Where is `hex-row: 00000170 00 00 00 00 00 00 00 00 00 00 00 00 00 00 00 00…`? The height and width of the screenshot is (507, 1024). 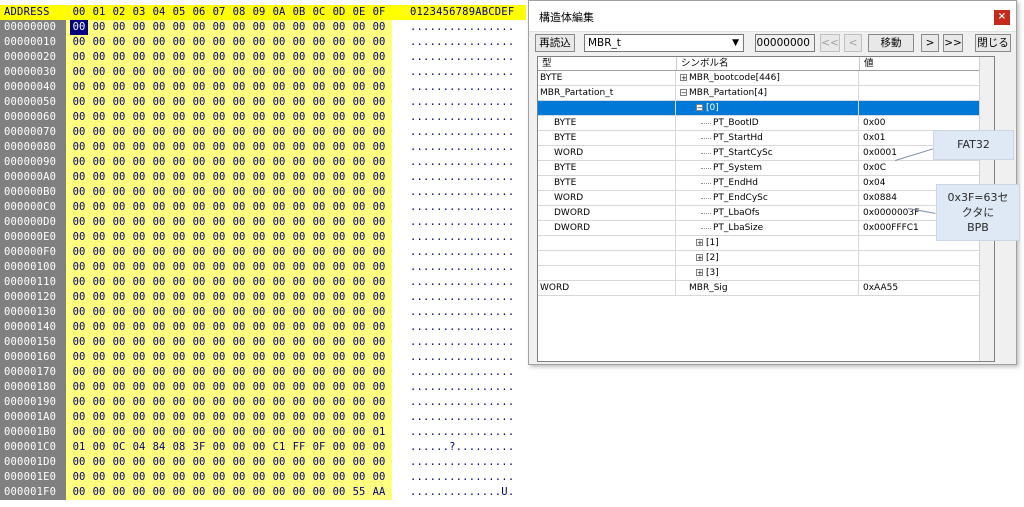
hex-row: 00000170 00 00 00 00 00 00 00 00 00 00 00 00 00 00 00 00… is located at coordinates (263, 372).